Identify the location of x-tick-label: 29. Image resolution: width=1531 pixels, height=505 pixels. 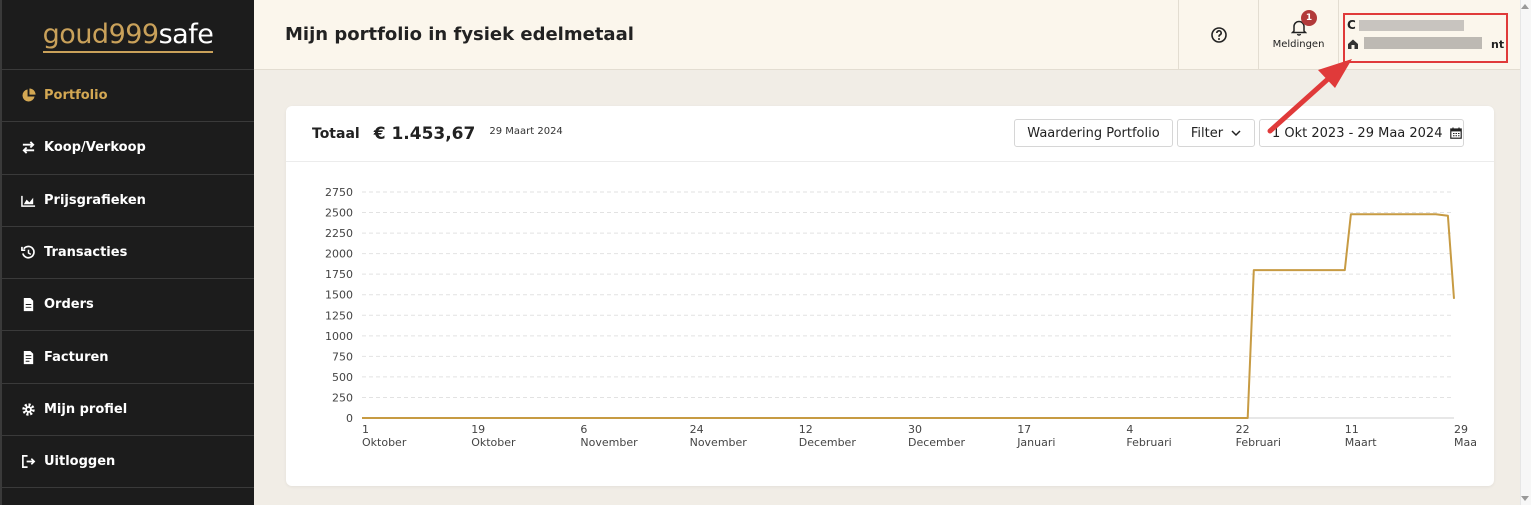
(1461, 429).